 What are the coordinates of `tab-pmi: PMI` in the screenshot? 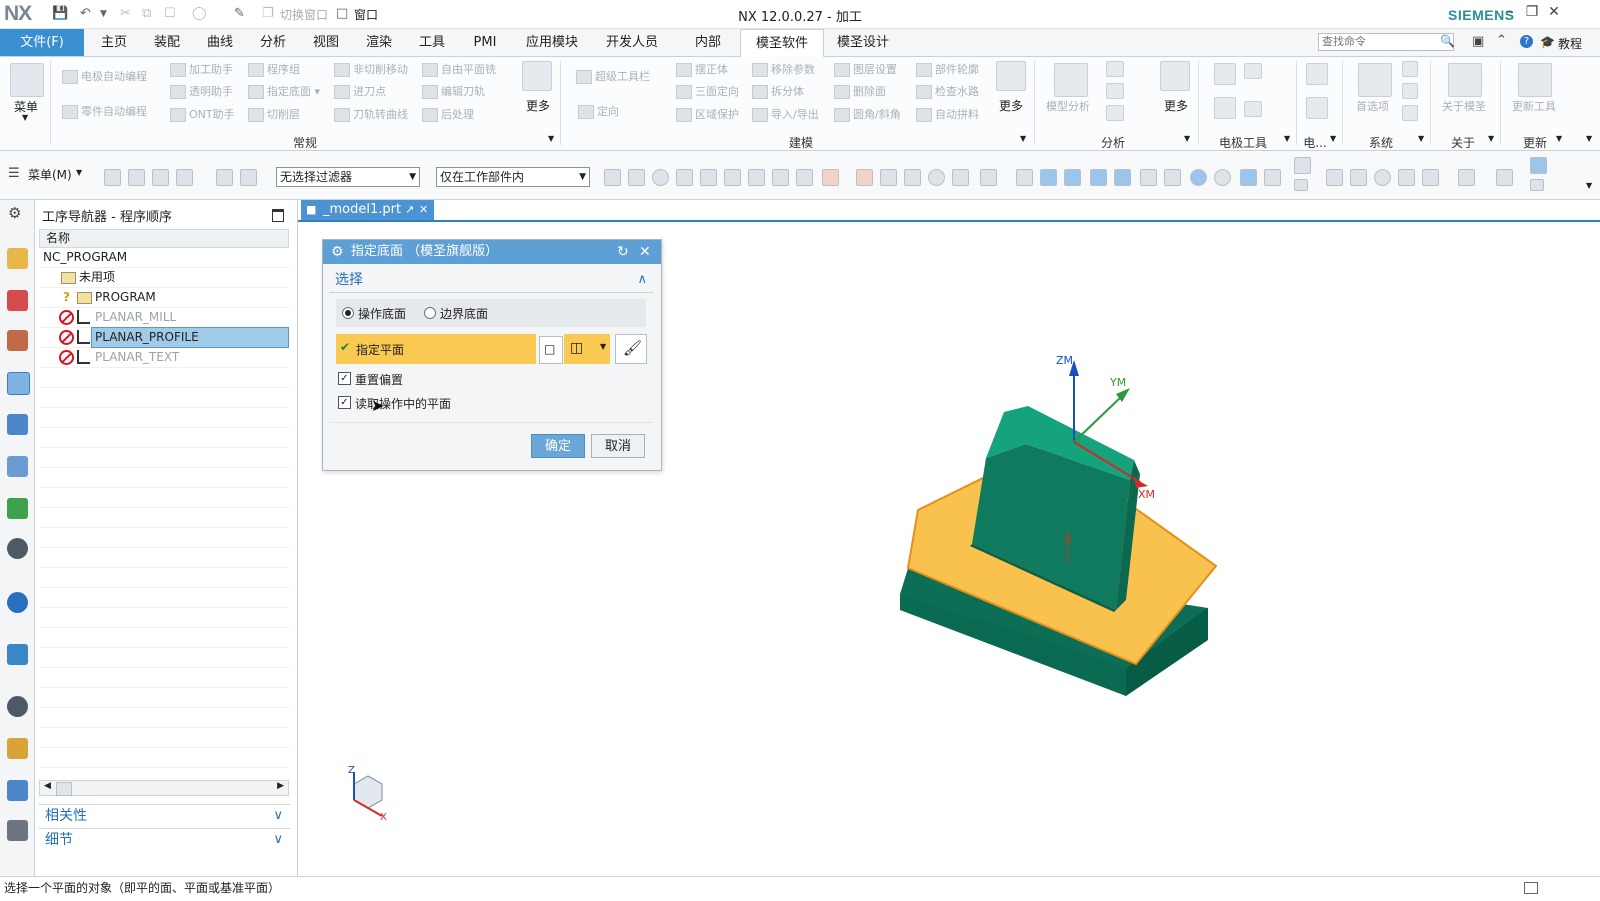 It's located at (485, 42).